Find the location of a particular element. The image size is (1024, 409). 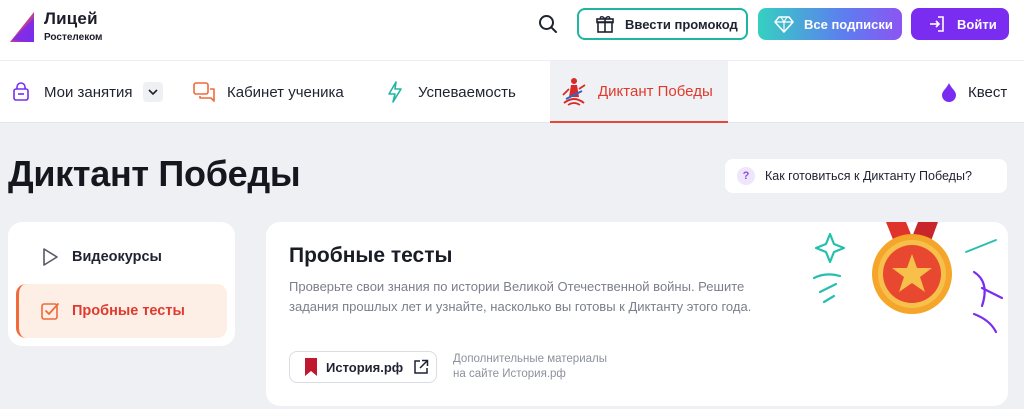

promo-code-button: Ввести промокод is located at coordinates (662, 24).